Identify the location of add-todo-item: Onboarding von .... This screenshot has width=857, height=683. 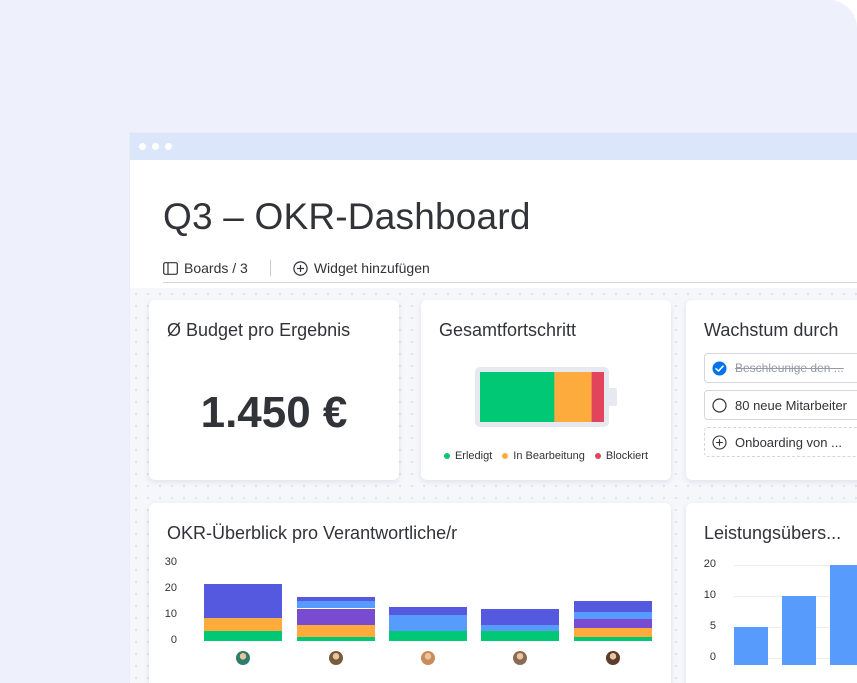
(780, 442).